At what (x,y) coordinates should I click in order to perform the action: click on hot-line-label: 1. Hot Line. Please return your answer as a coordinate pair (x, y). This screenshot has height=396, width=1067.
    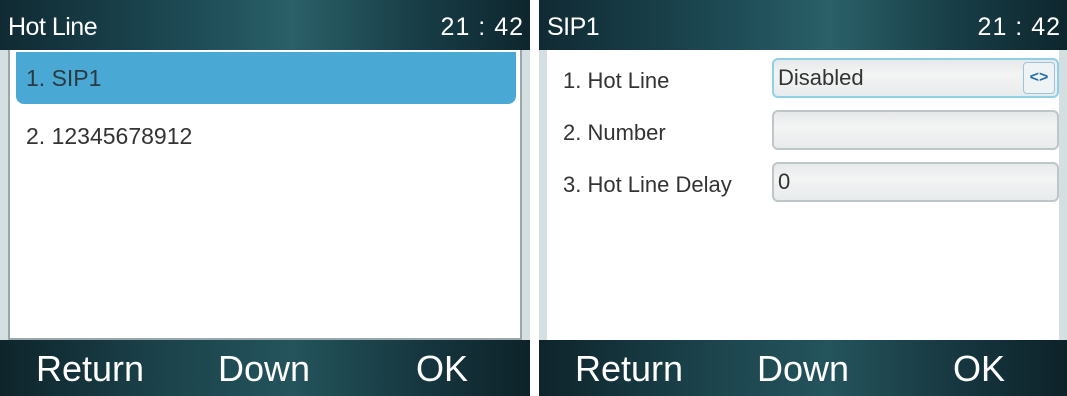
    Looking at the image, I should click on (616, 80).